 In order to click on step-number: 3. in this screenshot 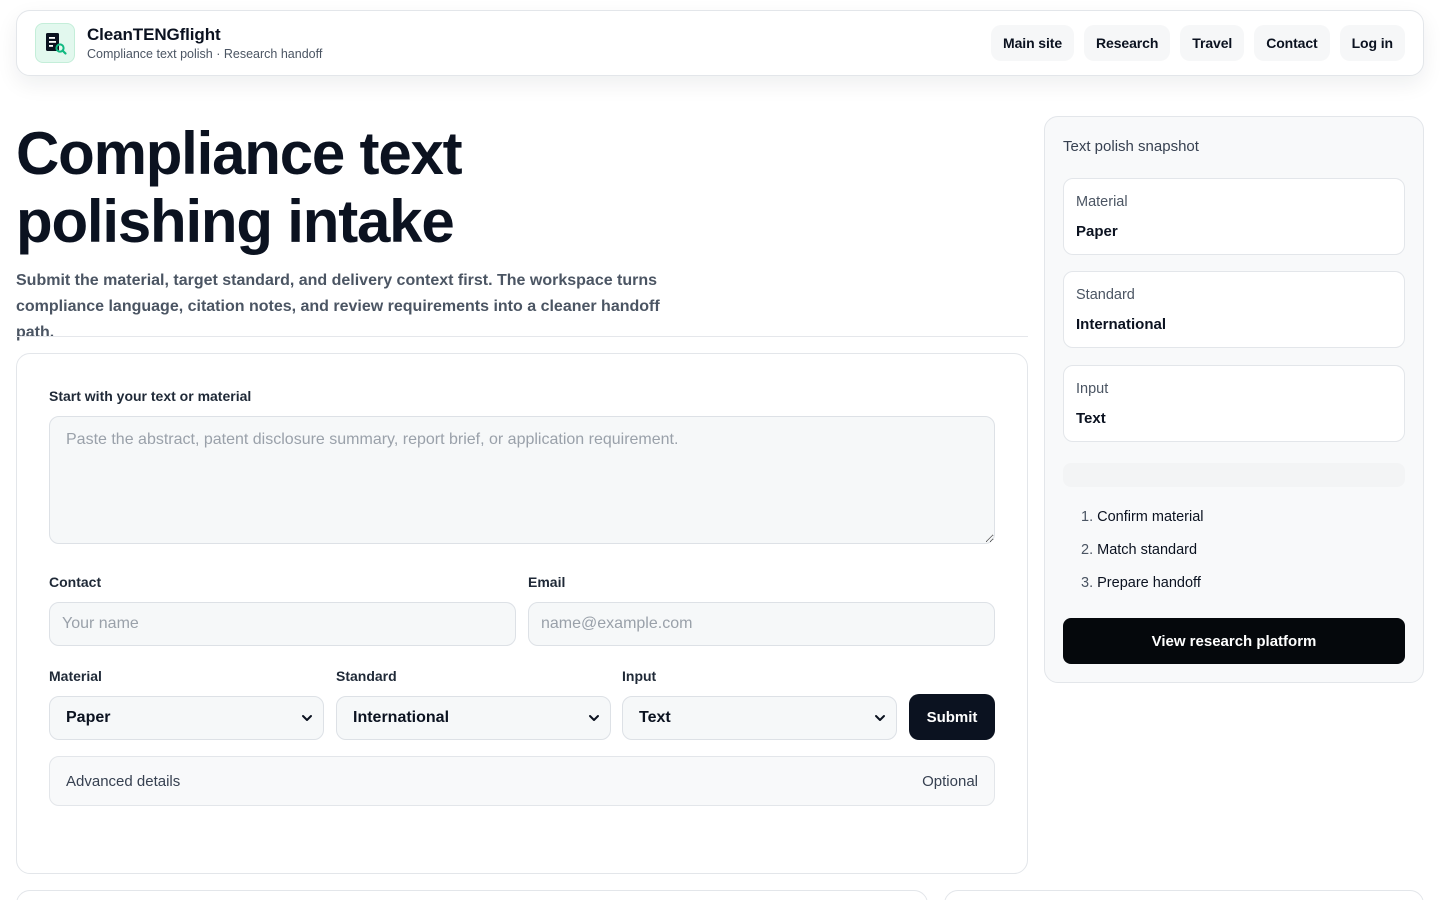, I will do `click(1087, 583)`.